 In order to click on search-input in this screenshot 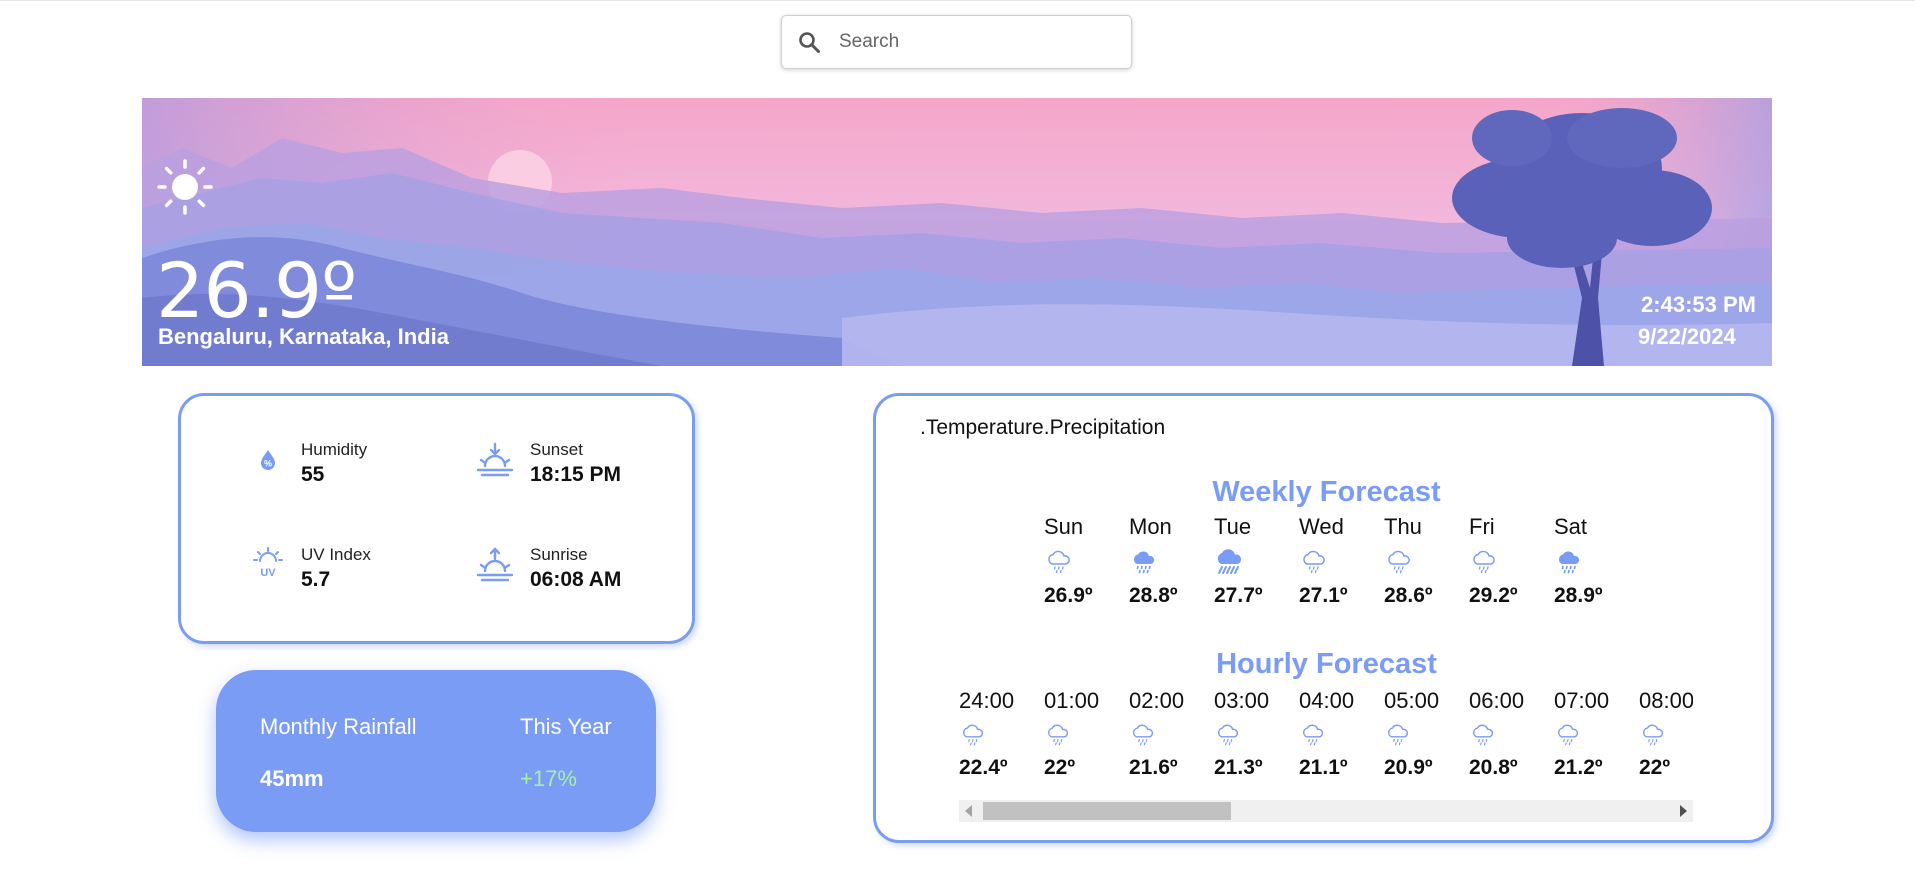, I will do `click(969, 42)`.